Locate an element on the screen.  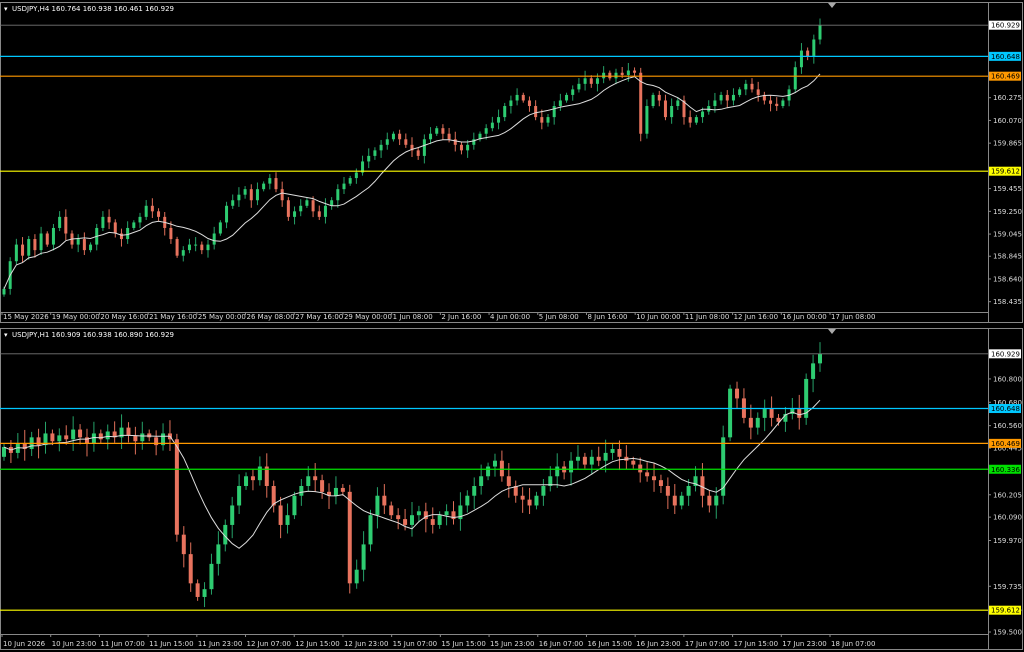
time-tick-label: 20 May 16:00 is located at coordinates (124, 317).